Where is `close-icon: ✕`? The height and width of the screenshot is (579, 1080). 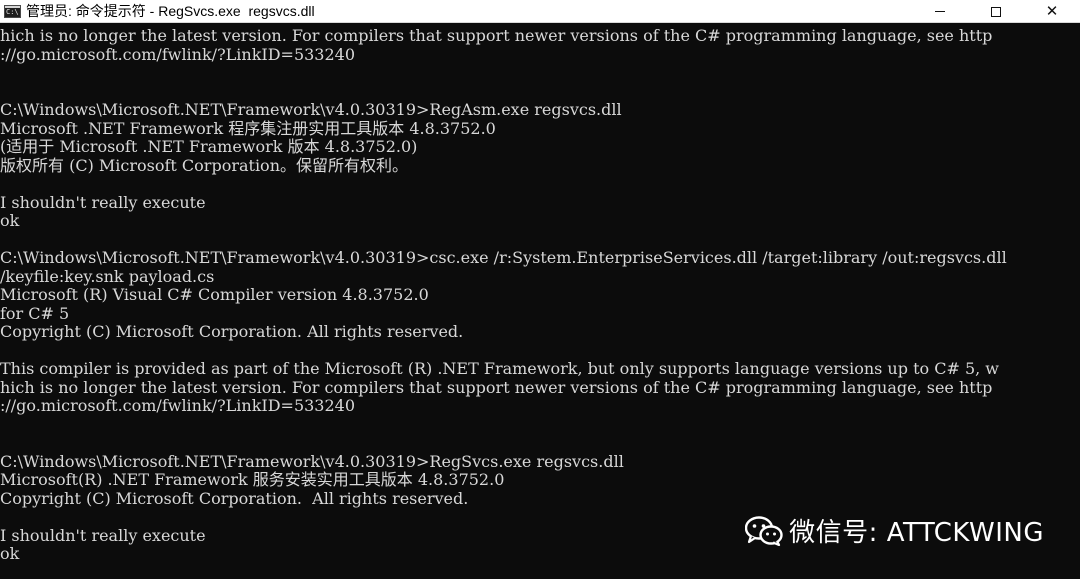 close-icon: ✕ is located at coordinates (1052, 11).